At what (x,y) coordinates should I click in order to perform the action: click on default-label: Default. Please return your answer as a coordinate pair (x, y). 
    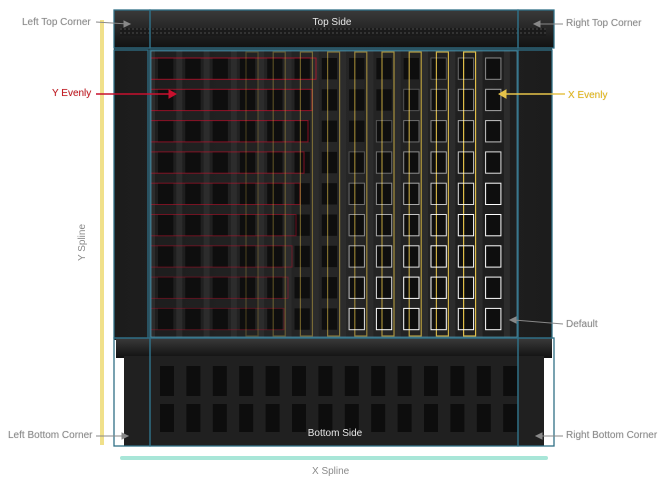
    Looking at the image, I should click on (582, 324).